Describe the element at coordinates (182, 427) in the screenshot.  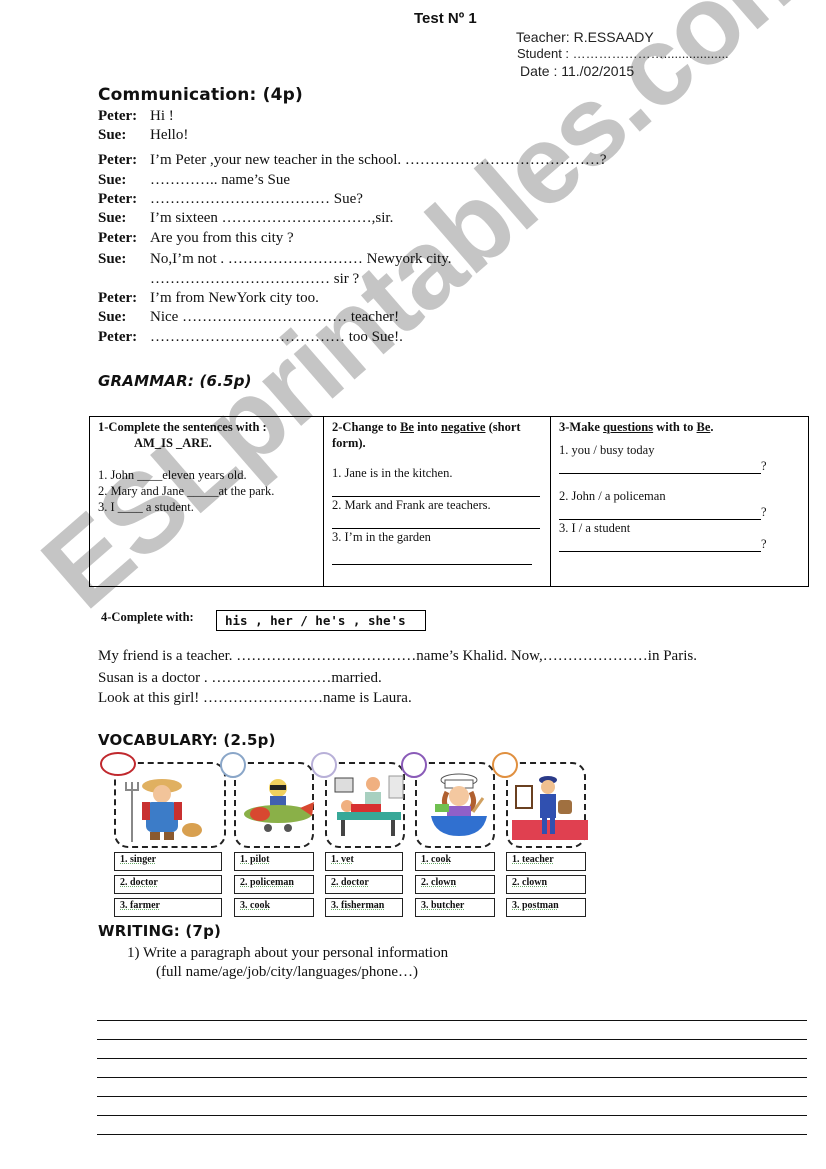
I see `exercise-1-title: 1-Complete the sentences with :` at that location.